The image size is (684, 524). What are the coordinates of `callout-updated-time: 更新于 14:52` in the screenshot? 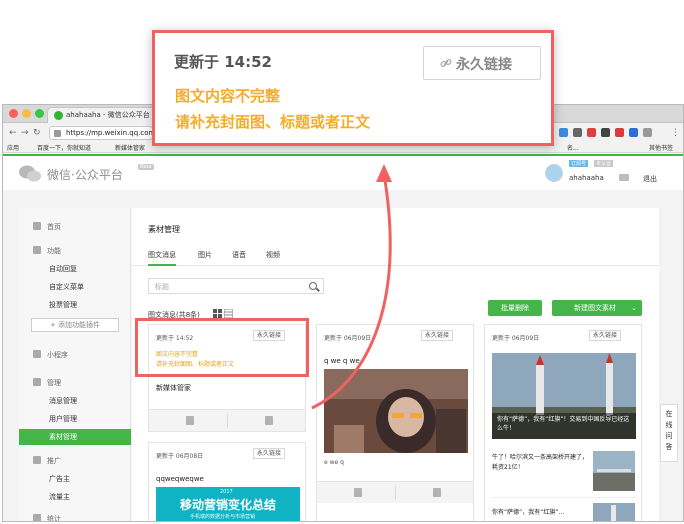 It's located at (223, 62).